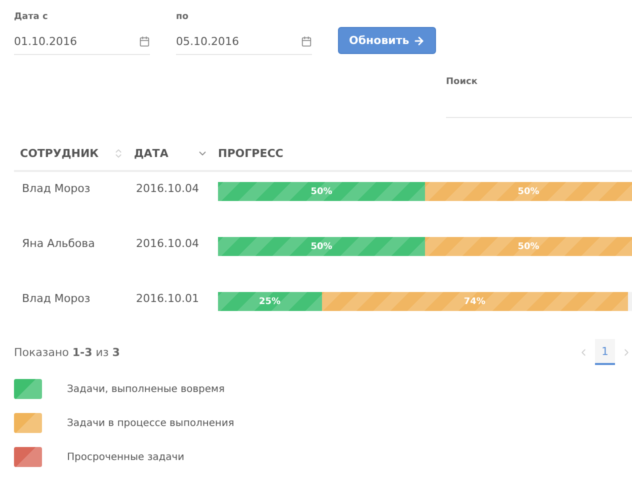 The height and width of the screenshot is (486, 632). What do you see at coordinates (67, 352) in the screenshot?
I see `results-summary: Показано 1-3 из 3` at bounding box center [67, 352].